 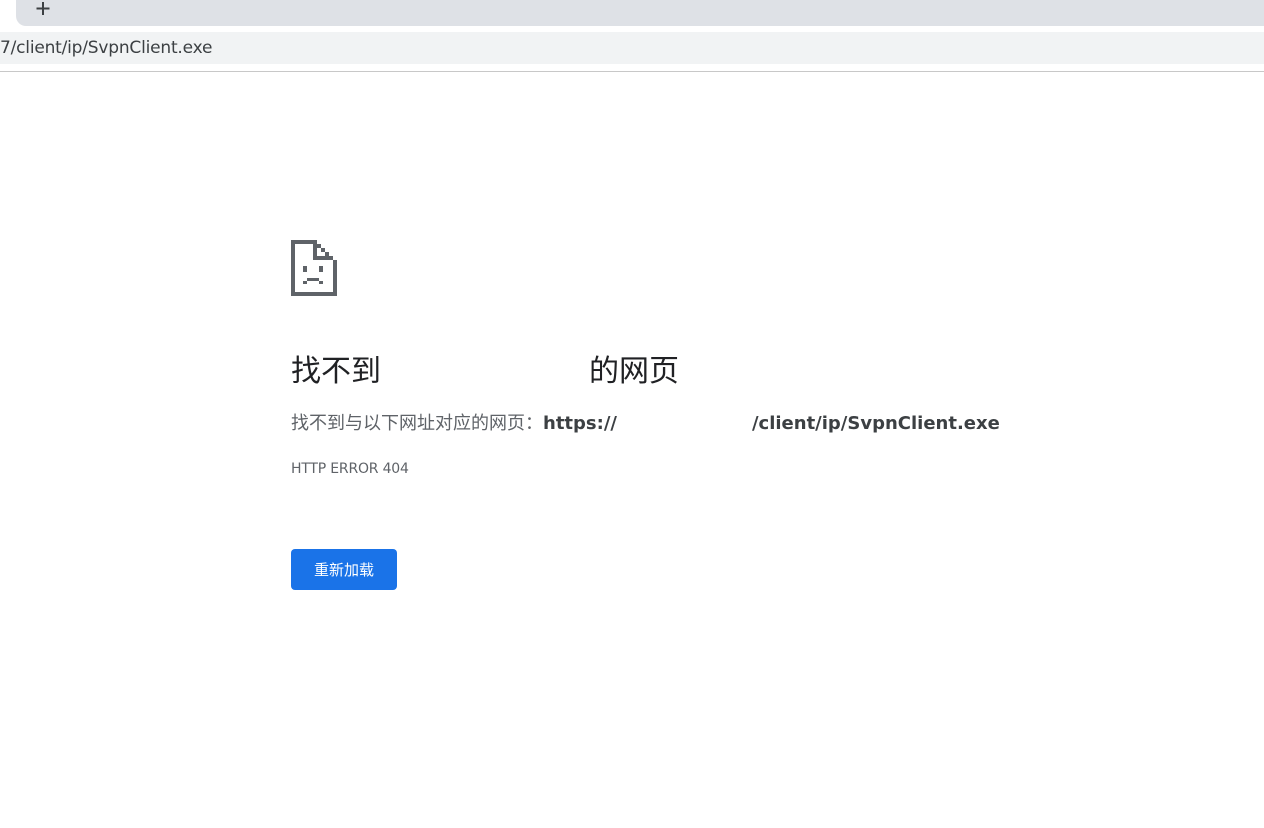 I want to click on url-end: /client/ip/SvpnClient.exe, so click(x=875, y=423).